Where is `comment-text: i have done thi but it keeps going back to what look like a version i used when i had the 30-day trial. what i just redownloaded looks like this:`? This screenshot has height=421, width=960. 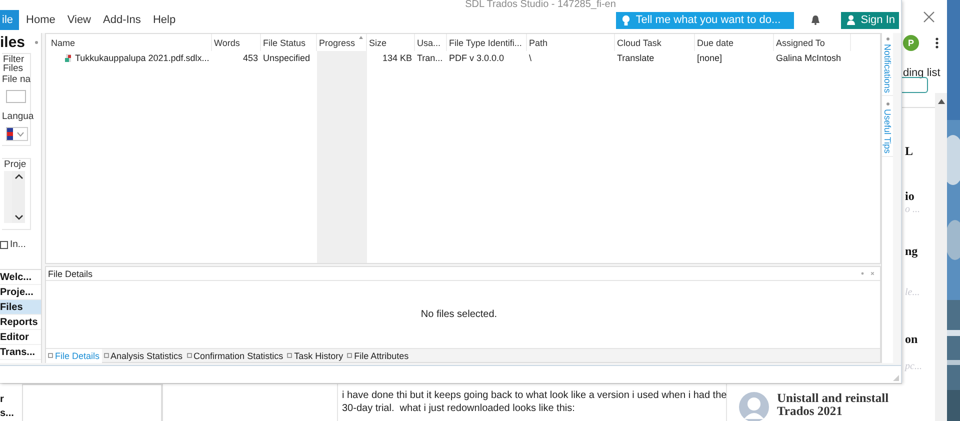 comment-text: i have done thi but it keeps going back to what look like a version i used when i had the 30-day trial. what i just redownloaded looks like this: is located at coordinates (532, 402).